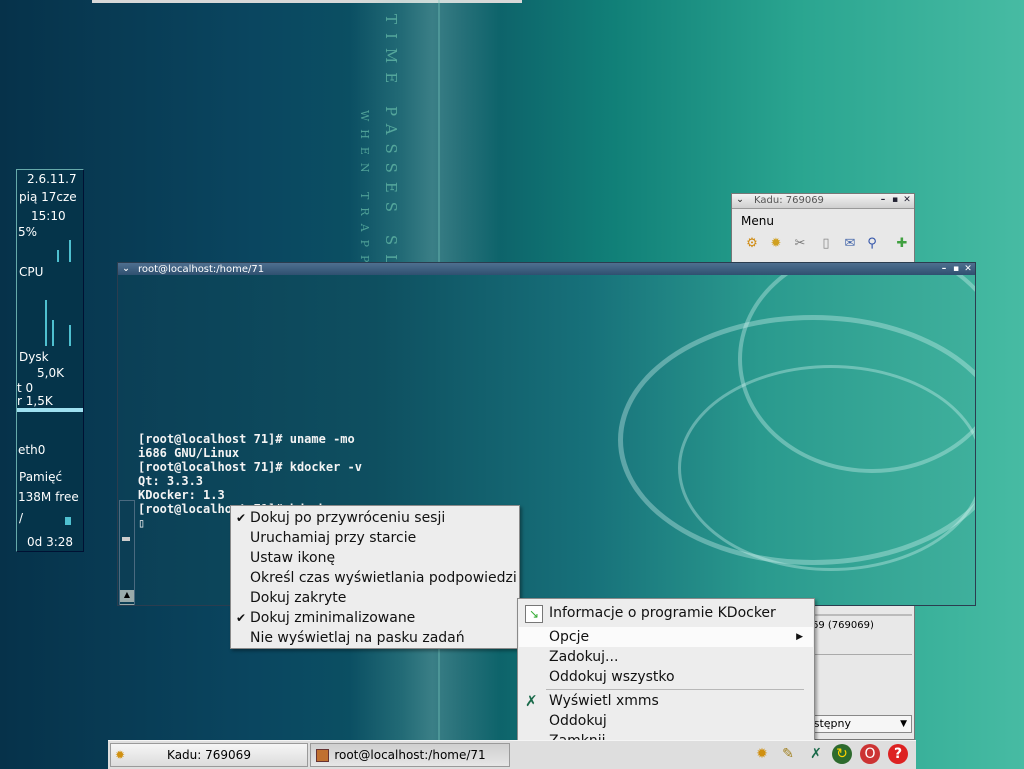  What do you see at coordinates (127, 596) in the screenshot?
I see `scroll-up-icon: ▲` at bounding box center [127, 596].